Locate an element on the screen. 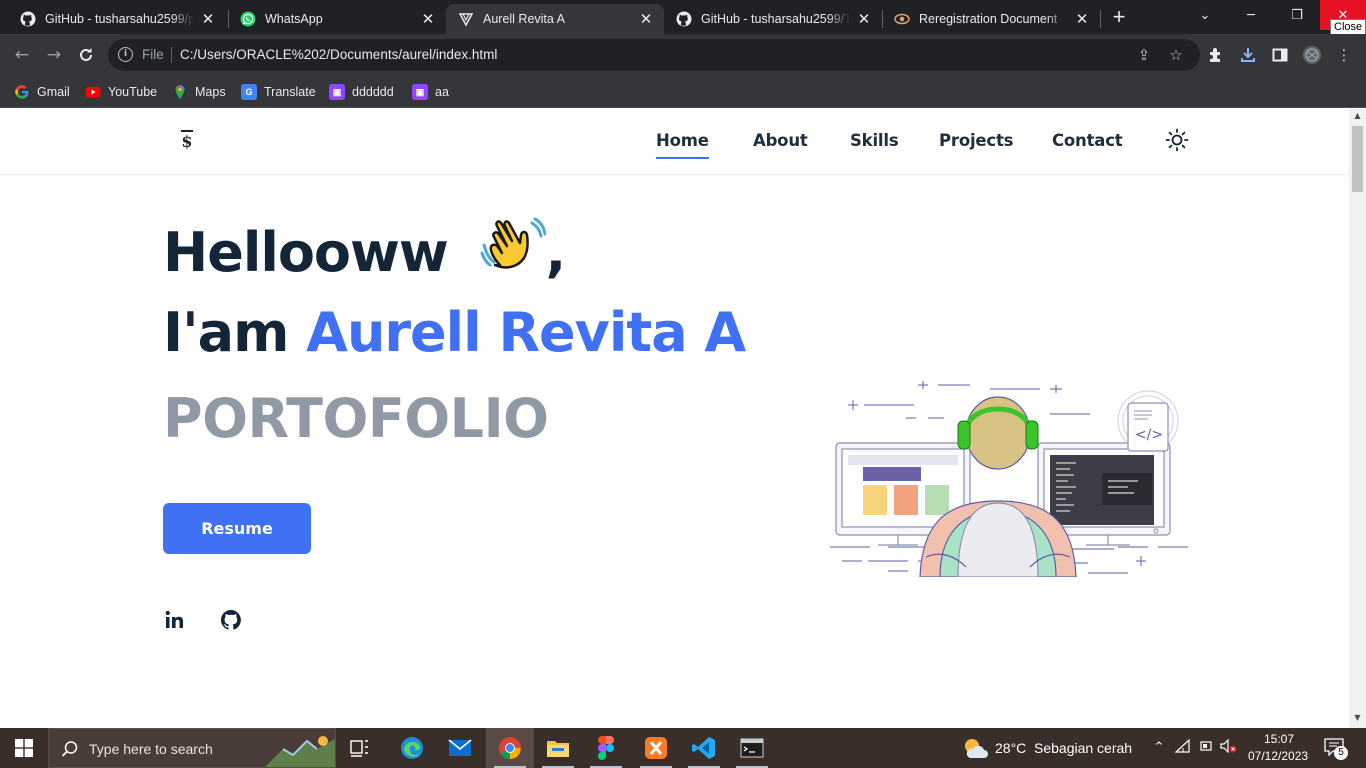 The image size is (1366, 768). restore-button: ❐ is located at coordinates (1297, 15).